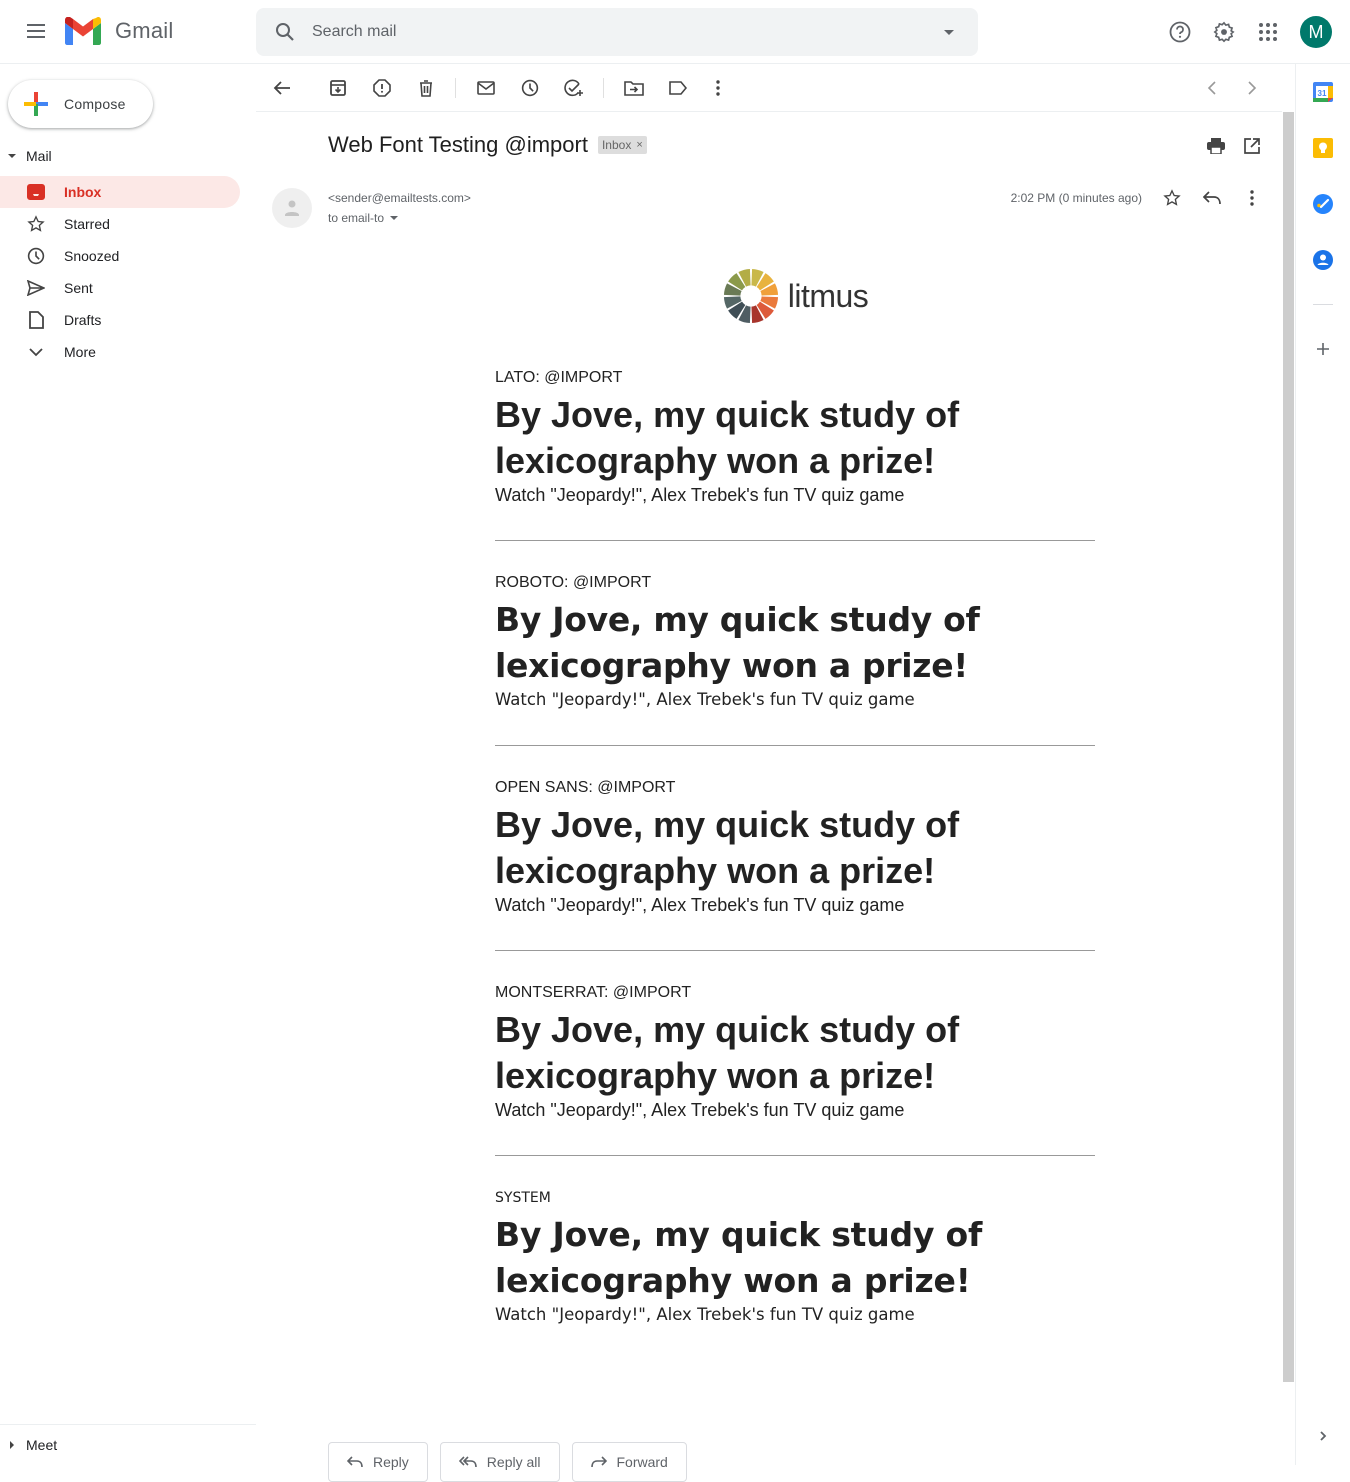 Image resolution: width=1350 pixels, height=1482 pixels. I want to click on message-more-vertical-icon, so click(1252, 198).